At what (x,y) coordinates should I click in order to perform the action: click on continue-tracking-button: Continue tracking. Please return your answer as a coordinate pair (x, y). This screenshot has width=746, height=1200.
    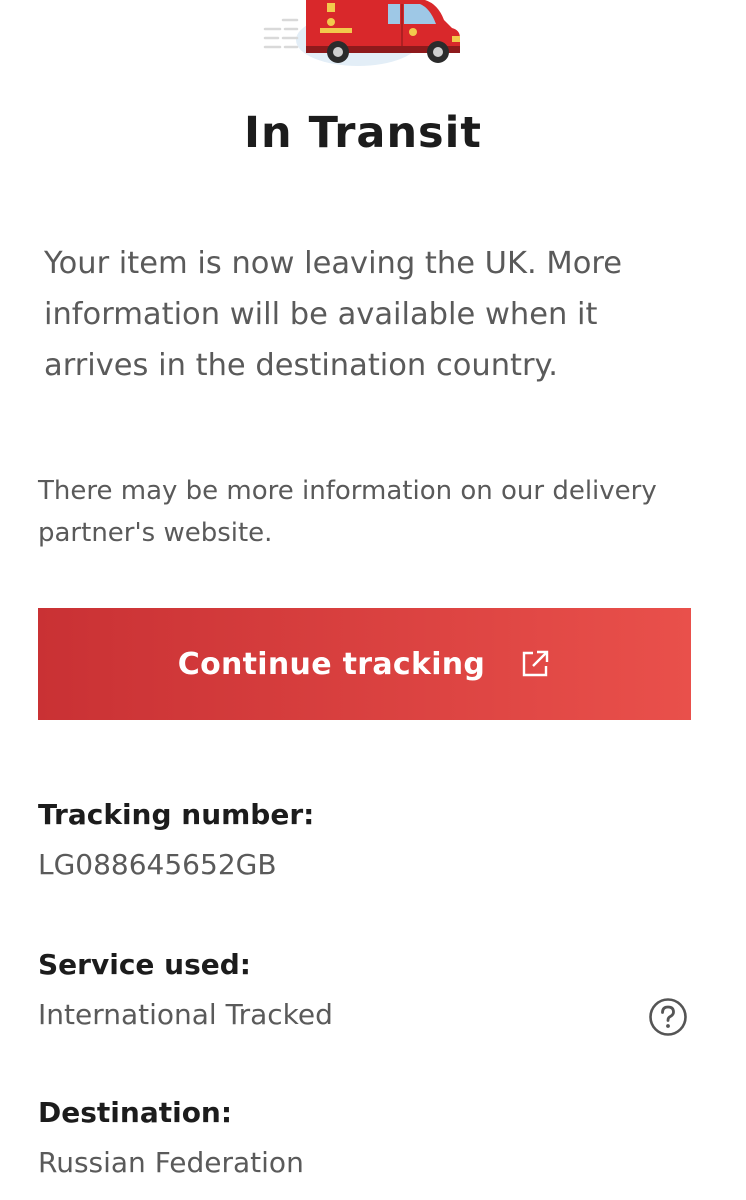
    Looking at the image, I should click on (364, 664).